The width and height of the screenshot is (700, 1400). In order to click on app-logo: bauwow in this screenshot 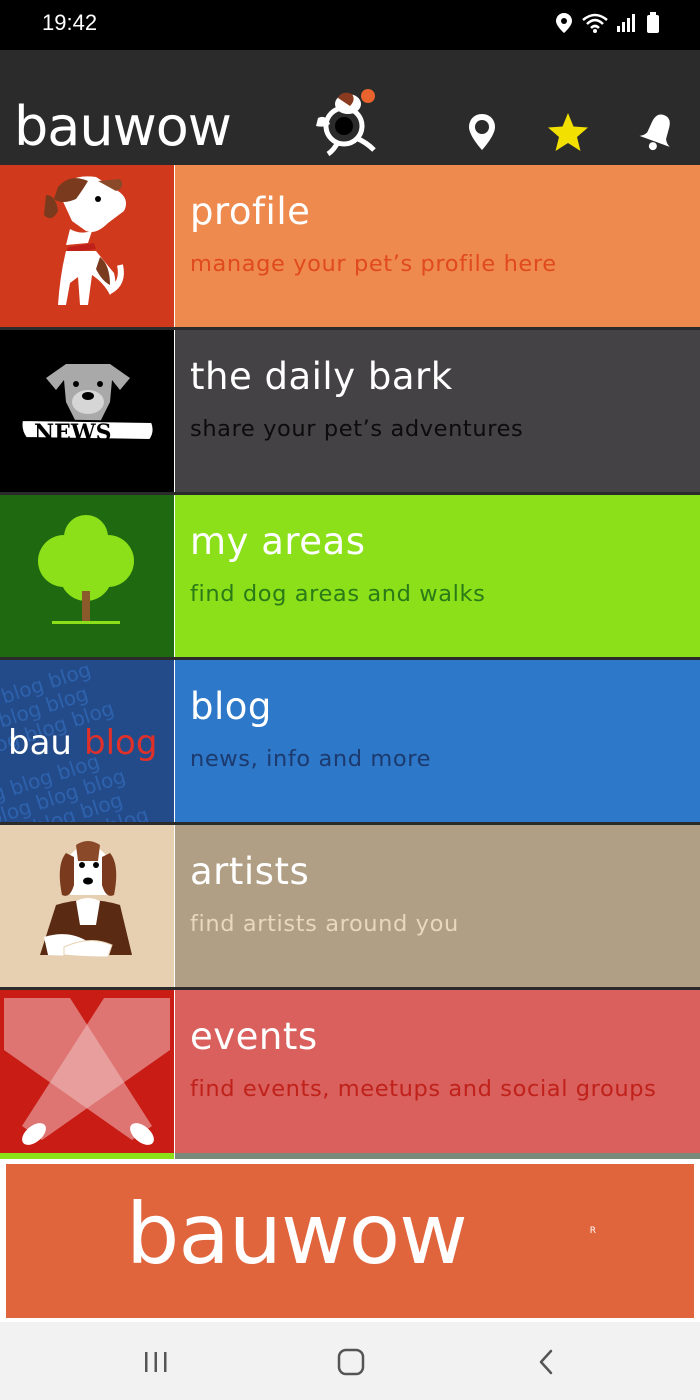, I will do `click(123, 126)`.